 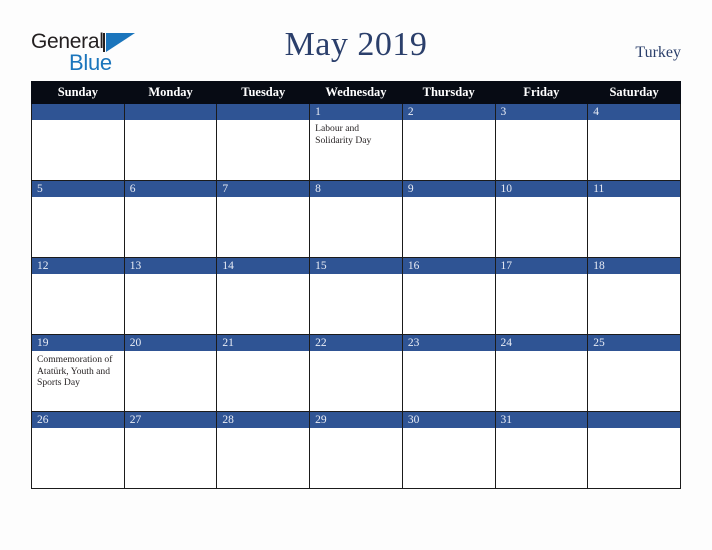 What do you see at coordinates (263, 189) in the screenshot?
I see `day-number: 7` at bounding box center [263, 189].